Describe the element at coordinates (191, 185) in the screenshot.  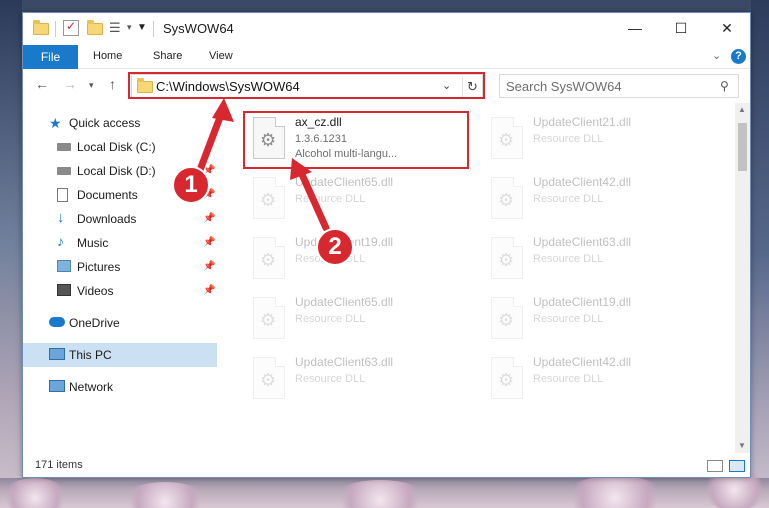
I see `callout-step-1: 1` at that location.